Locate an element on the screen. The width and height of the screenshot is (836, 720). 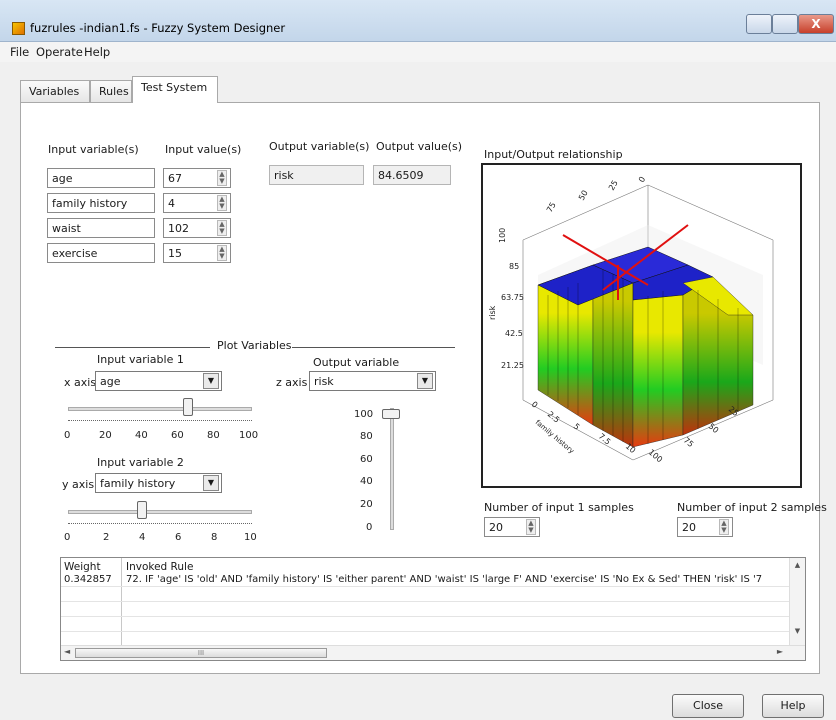
y-tick-6: 6 is located at coordinates (178, 537).